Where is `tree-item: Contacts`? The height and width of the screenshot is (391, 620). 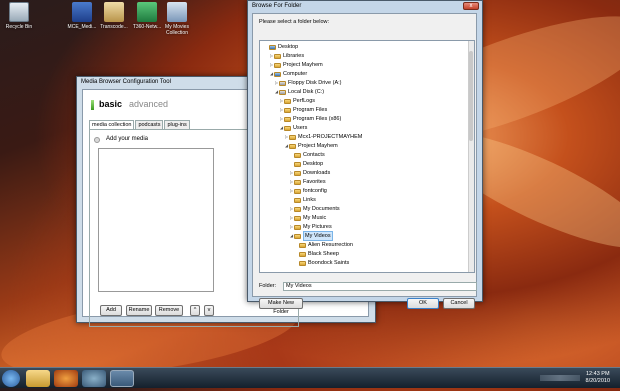 tree-item: Contacts is located at coordinates (307, 155).